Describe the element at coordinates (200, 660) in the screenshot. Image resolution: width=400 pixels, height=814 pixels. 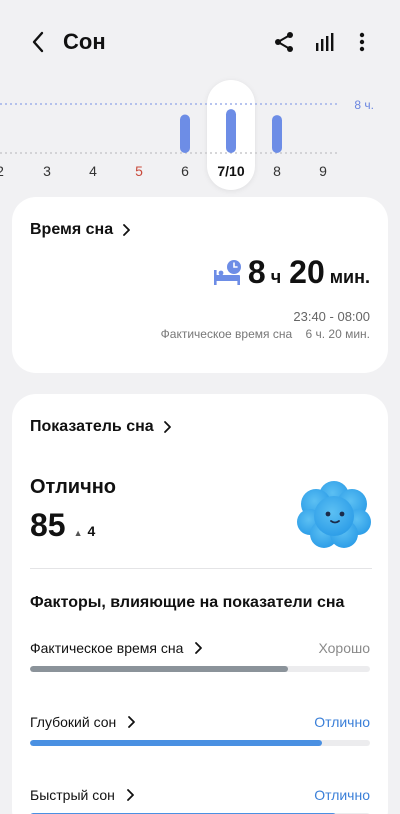
I see `factor-actual-sleep: Фактическое время сна Хорошо` at that location.